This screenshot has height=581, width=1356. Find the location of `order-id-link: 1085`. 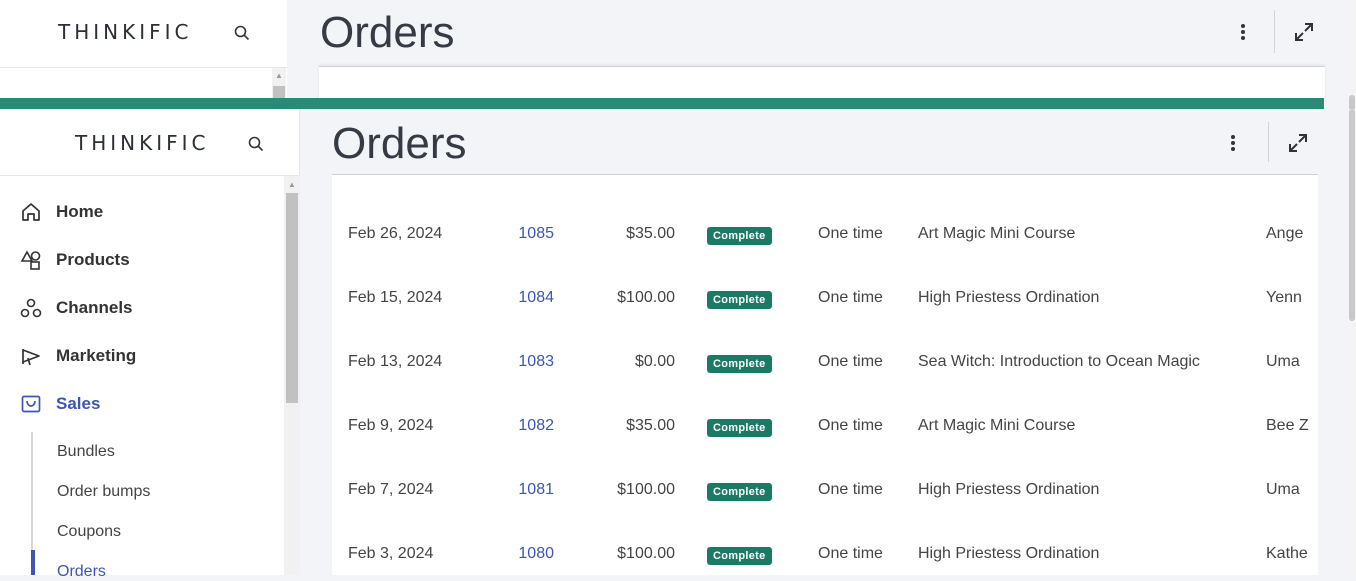

order-id-link: 1085 is located at coordinates (518, 234).